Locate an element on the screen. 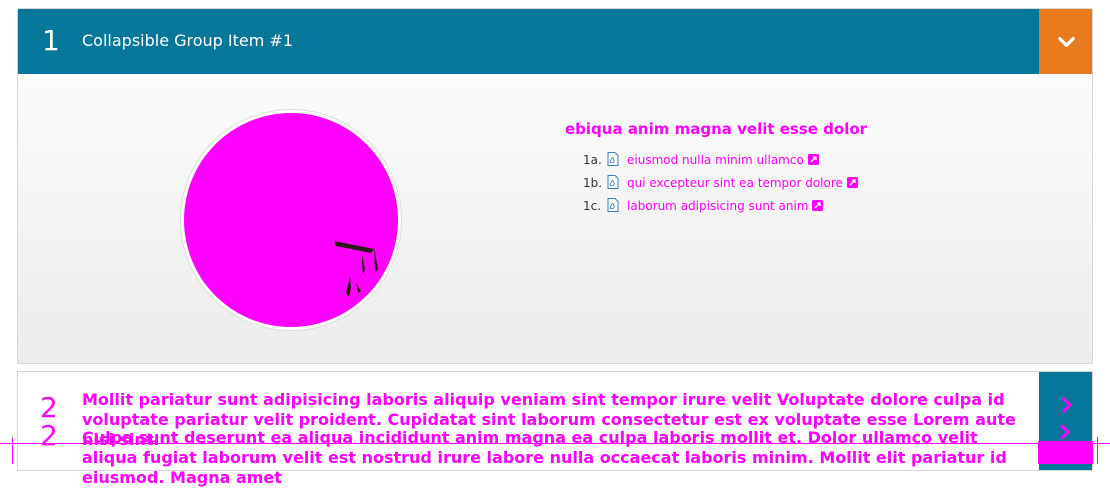 This screenshot has width=1110, height=488. document-number: 1a. is located at coordinates (592, 160).